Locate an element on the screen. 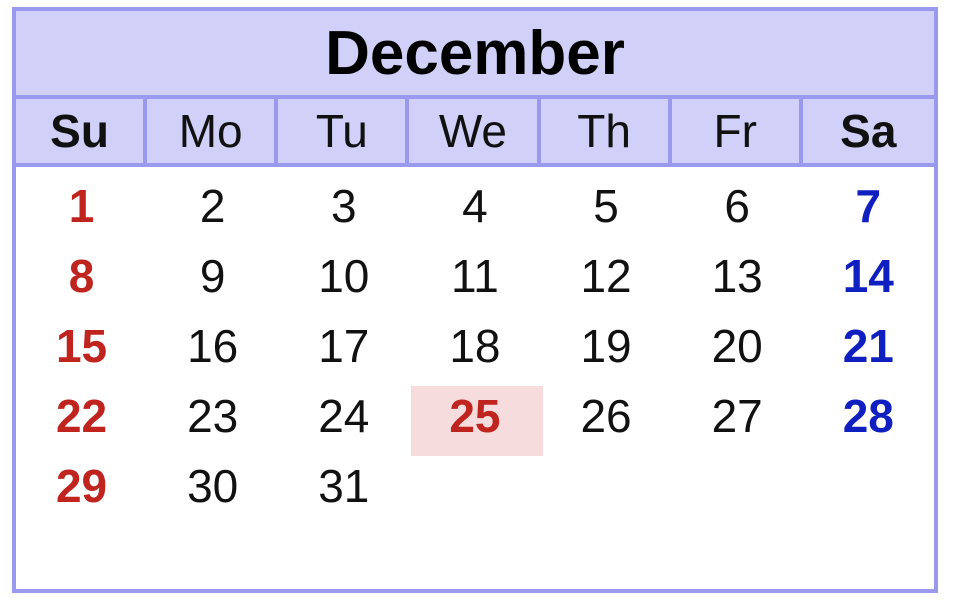 The width and height of the screenshot is (956, 602). day-number: 9 is located at coordinates (212, 276).